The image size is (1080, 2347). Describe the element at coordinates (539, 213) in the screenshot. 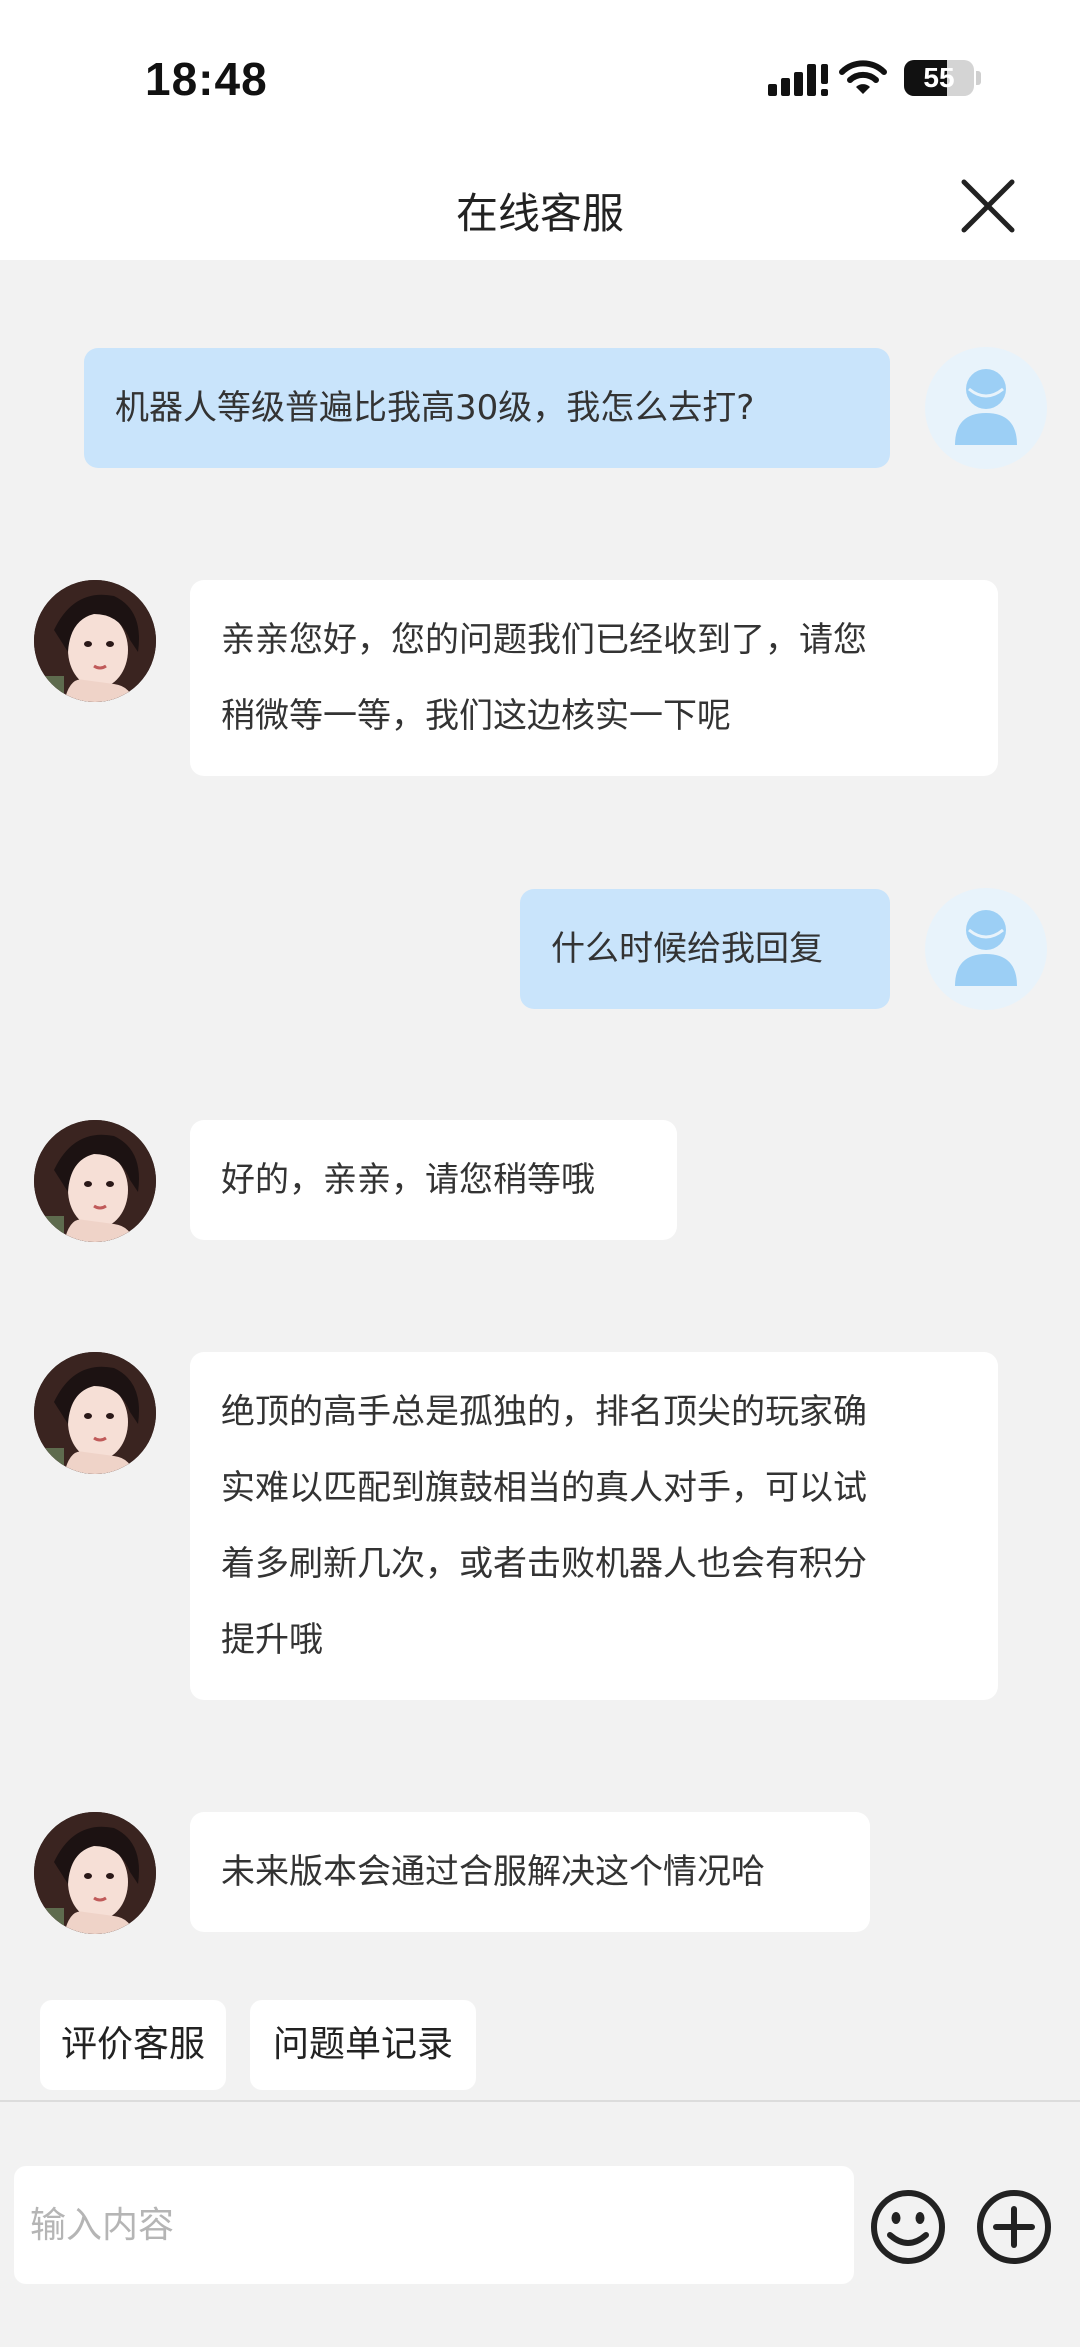

I see `page-title: 在线客服` at that location.